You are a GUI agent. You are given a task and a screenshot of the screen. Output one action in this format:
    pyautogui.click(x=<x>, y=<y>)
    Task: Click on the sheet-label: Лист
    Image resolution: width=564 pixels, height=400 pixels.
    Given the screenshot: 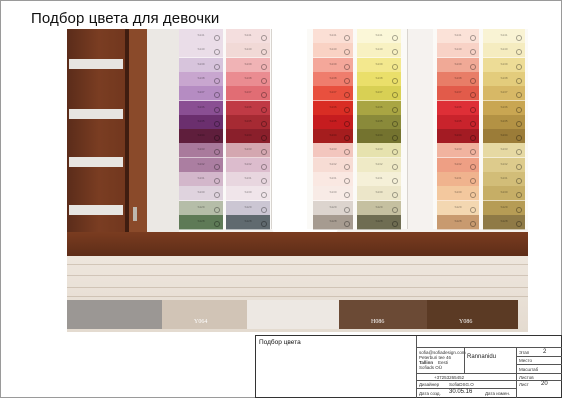 What is the action you would take?
    pyautogui.click(x=524, y=384)
    